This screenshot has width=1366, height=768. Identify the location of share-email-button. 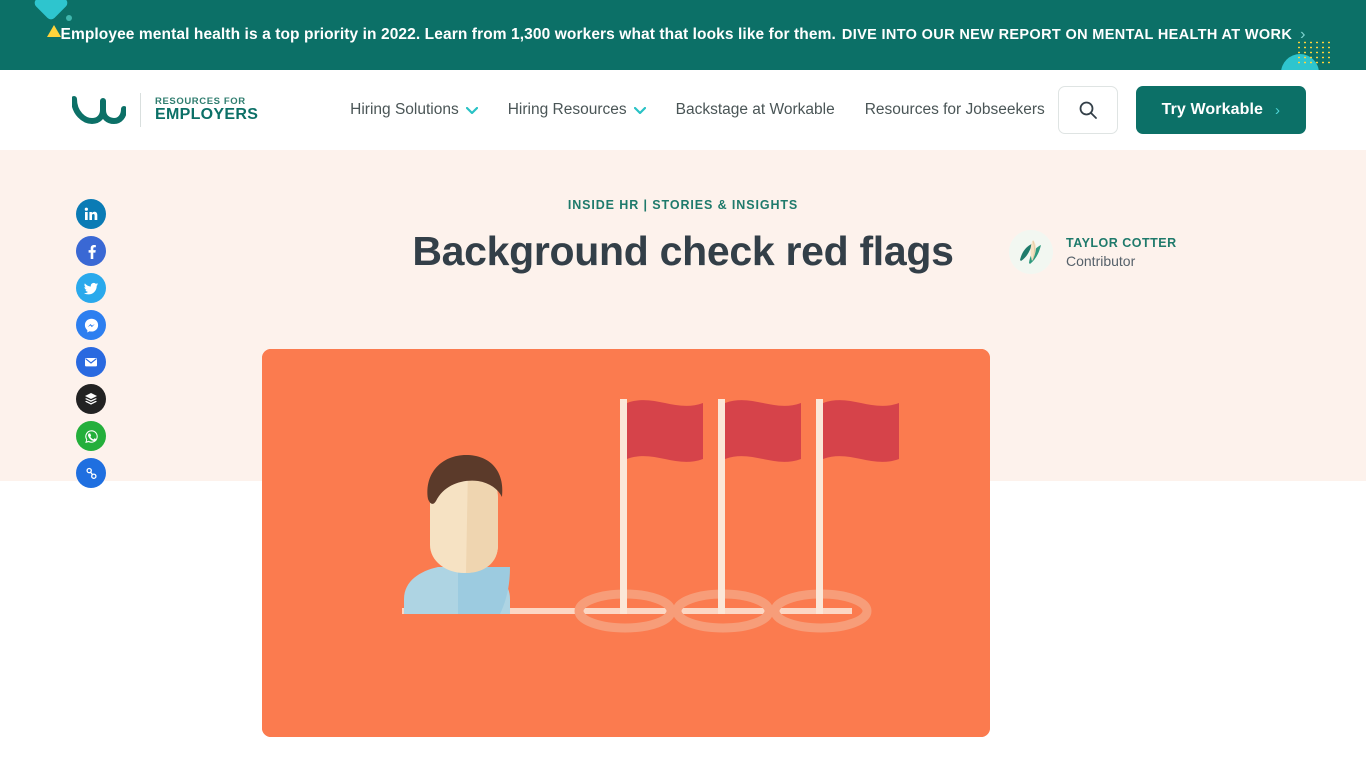
(91, 362).